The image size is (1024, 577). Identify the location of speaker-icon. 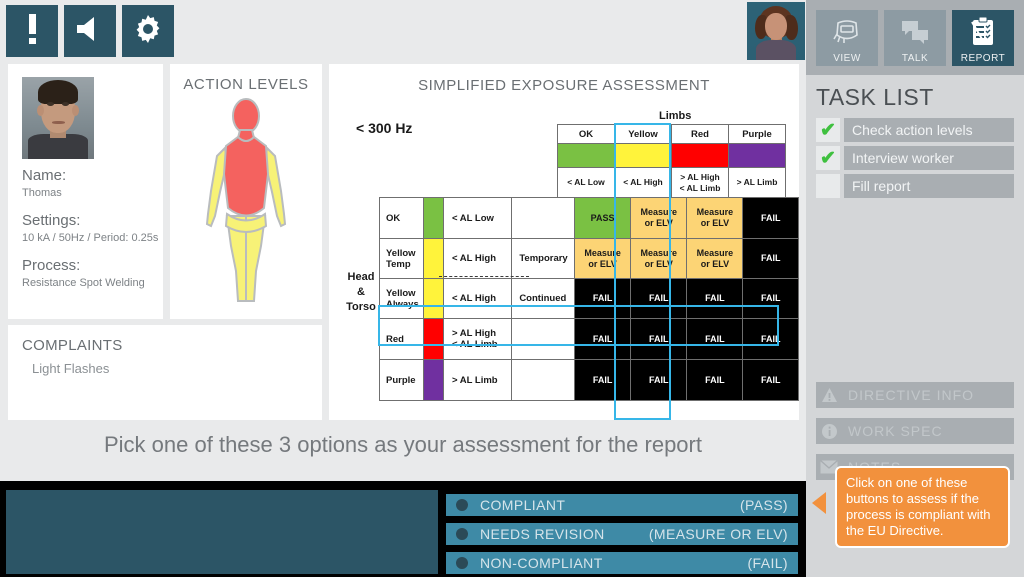
(90, 31).